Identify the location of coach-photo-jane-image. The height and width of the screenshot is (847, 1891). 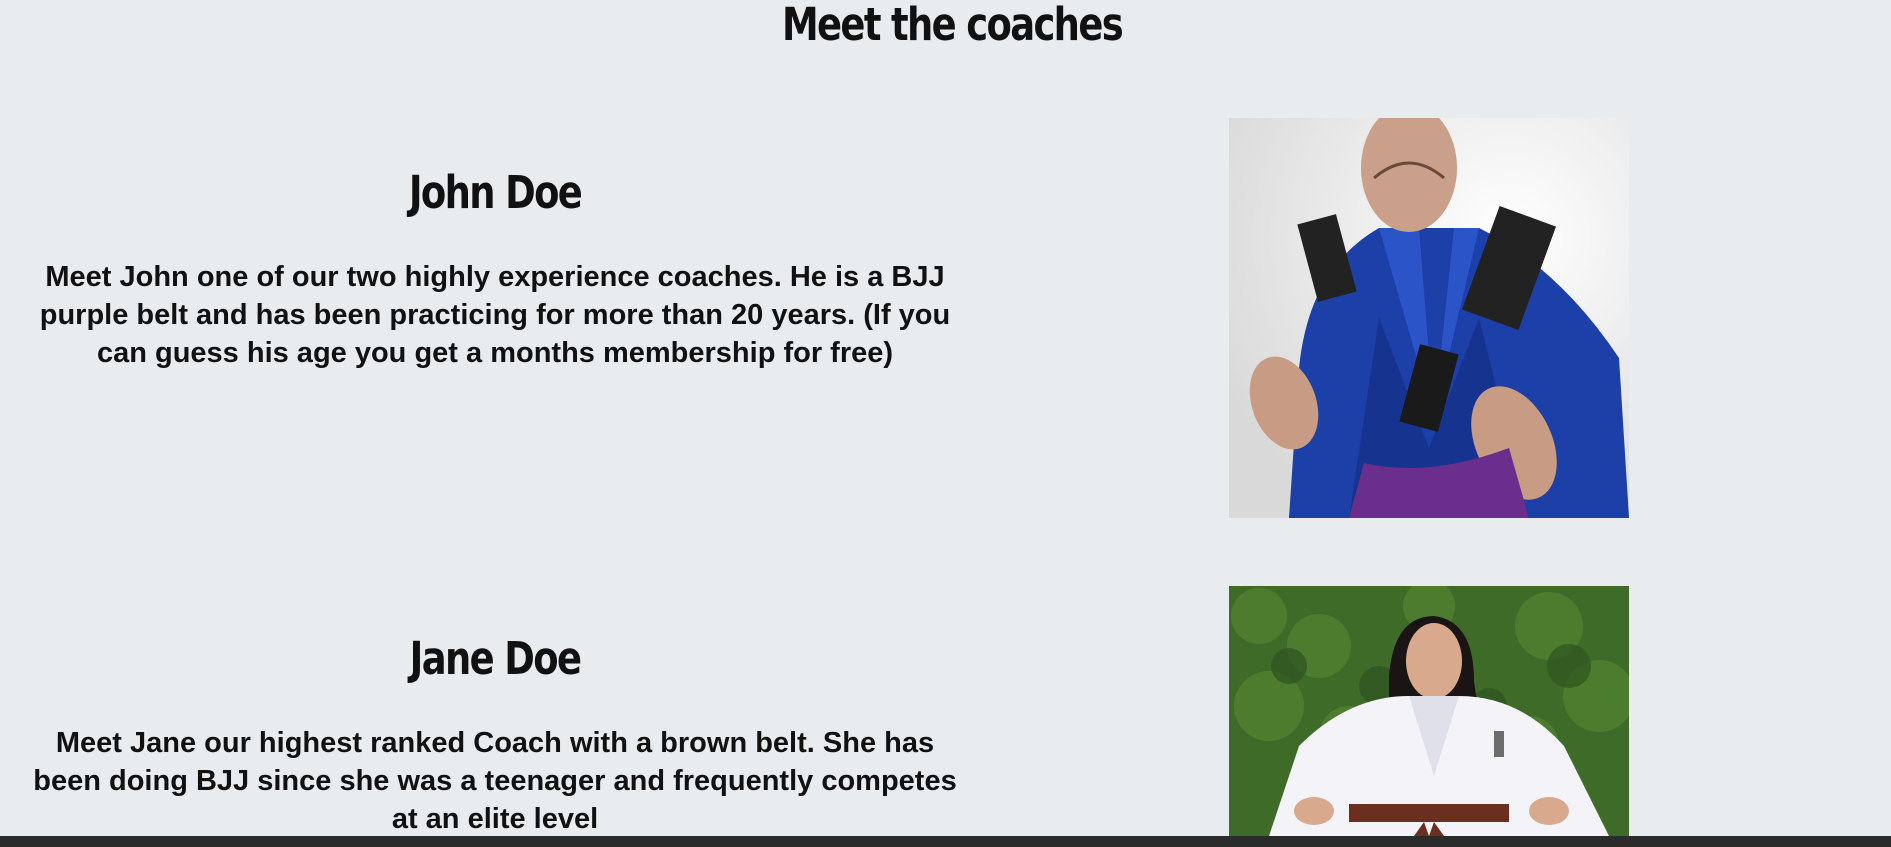
(1429, 711).